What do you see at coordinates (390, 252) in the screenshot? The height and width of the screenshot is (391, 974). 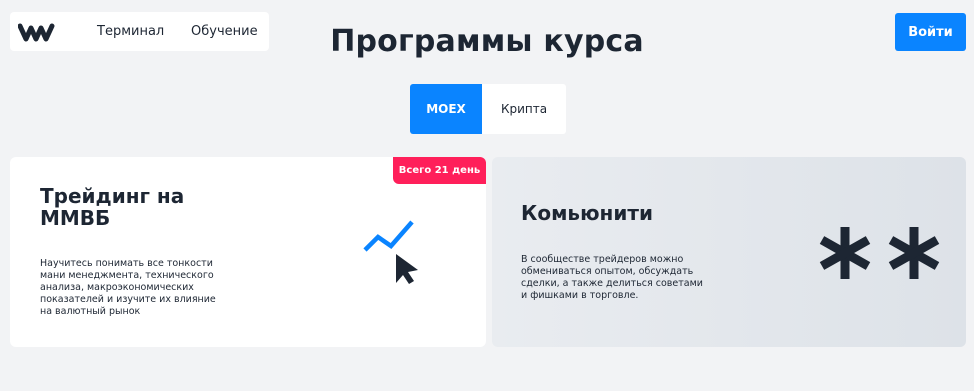 I see `chart-cursor-icon` at bounding box center [390, 252].